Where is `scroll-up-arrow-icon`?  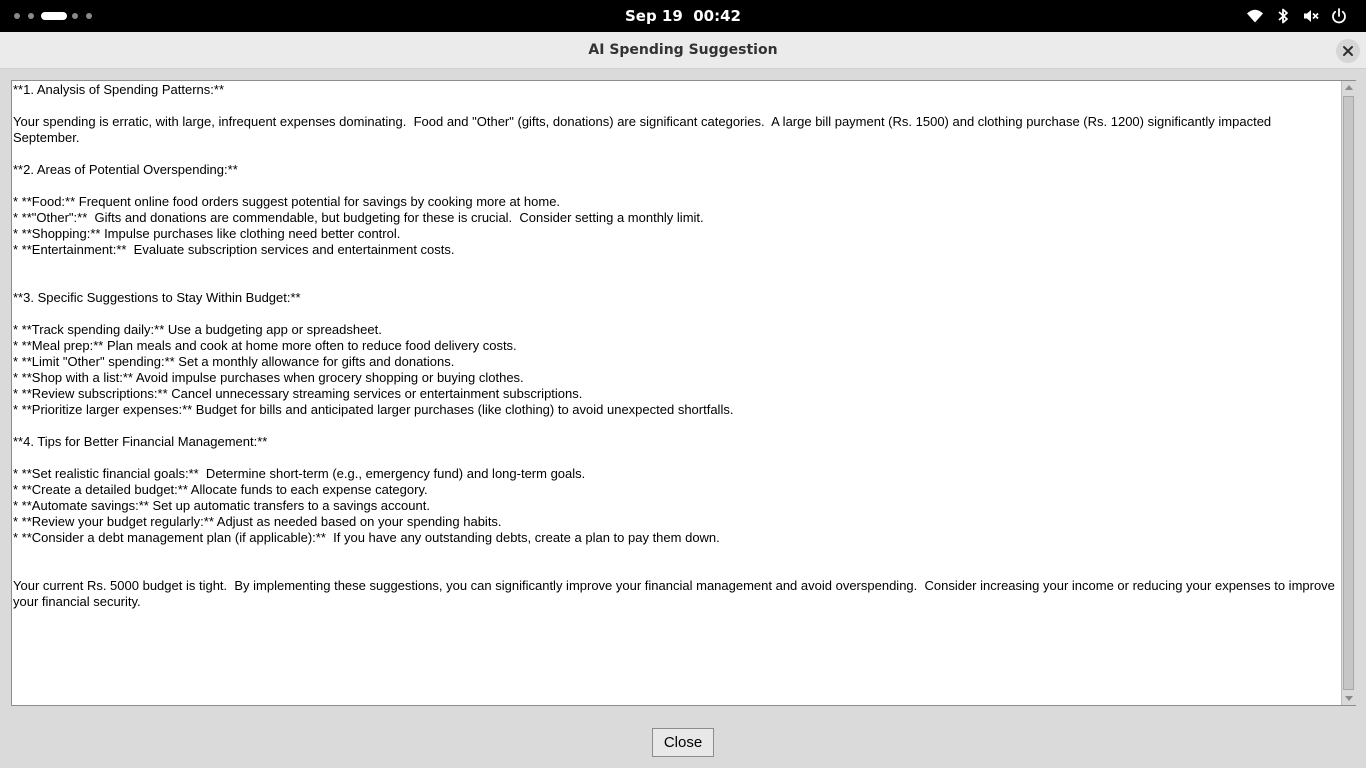
scroll-up-arrow-icon is located at coordinates (1349, 88).